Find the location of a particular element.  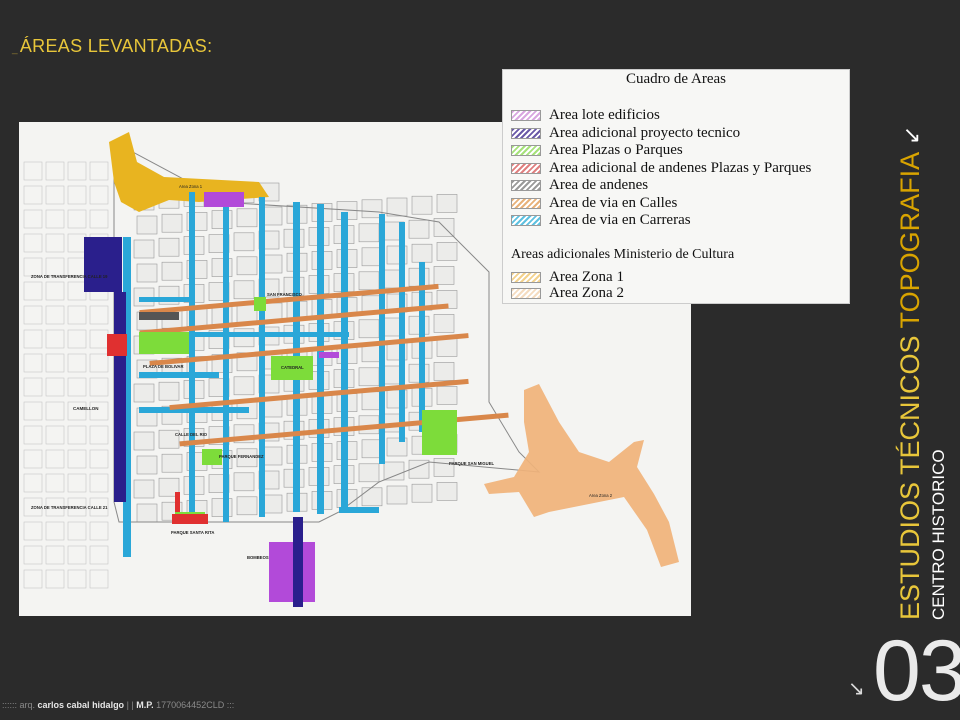

footer-mp-number: 1770064452CLD is located at coordinates (190, 705).